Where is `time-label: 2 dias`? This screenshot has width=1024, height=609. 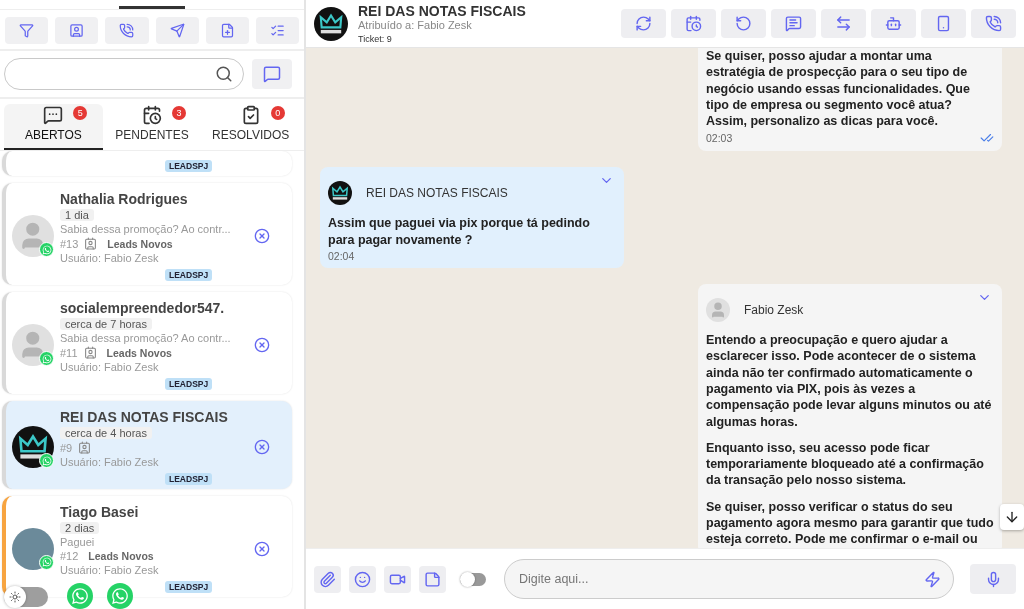
time-label: 2 dias is located at coordinates (80, 528).